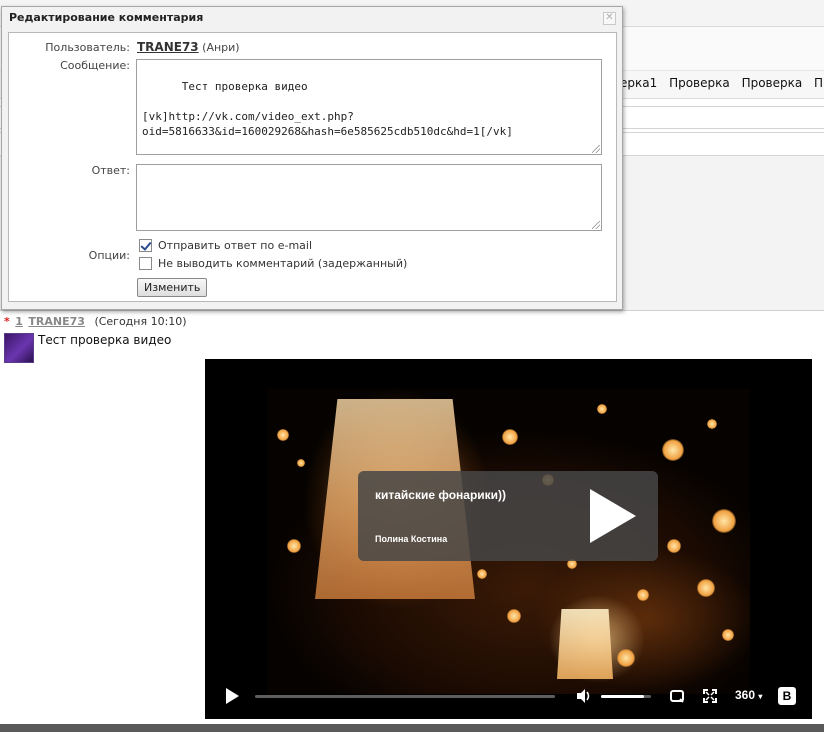 This screenshot has height=732, width=824. Describe the element at coordinates (109, 255) in the screenshot. I see `options-label: Опции:` at that location.